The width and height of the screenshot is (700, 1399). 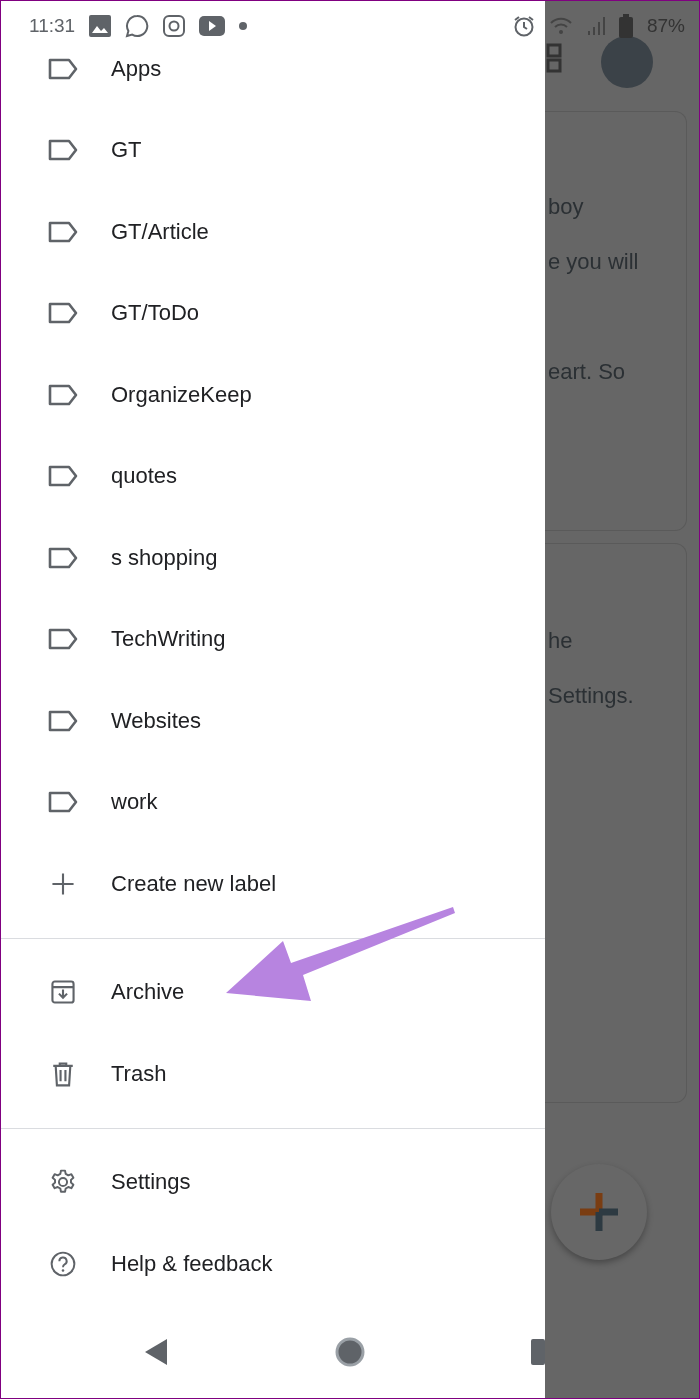 I want to click on note-text: e you will, so click(x=593, y=262).